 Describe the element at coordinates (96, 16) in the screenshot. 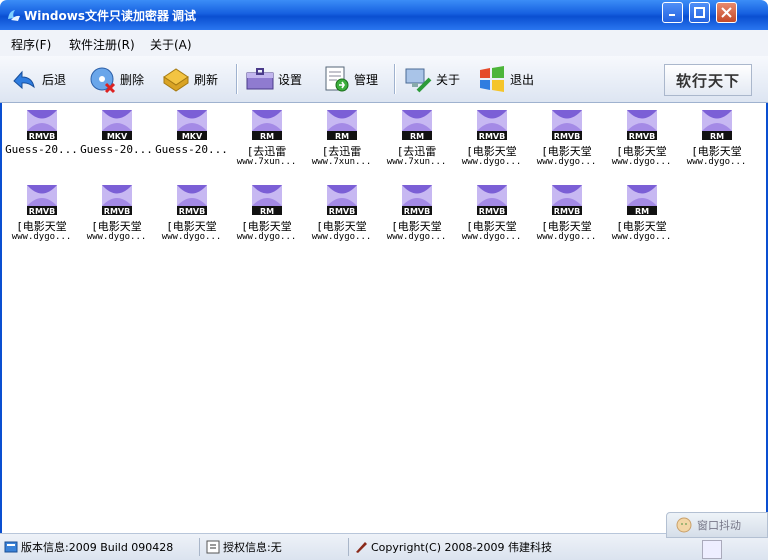

I see `window-title: Windows文件只读加密器` at that location.